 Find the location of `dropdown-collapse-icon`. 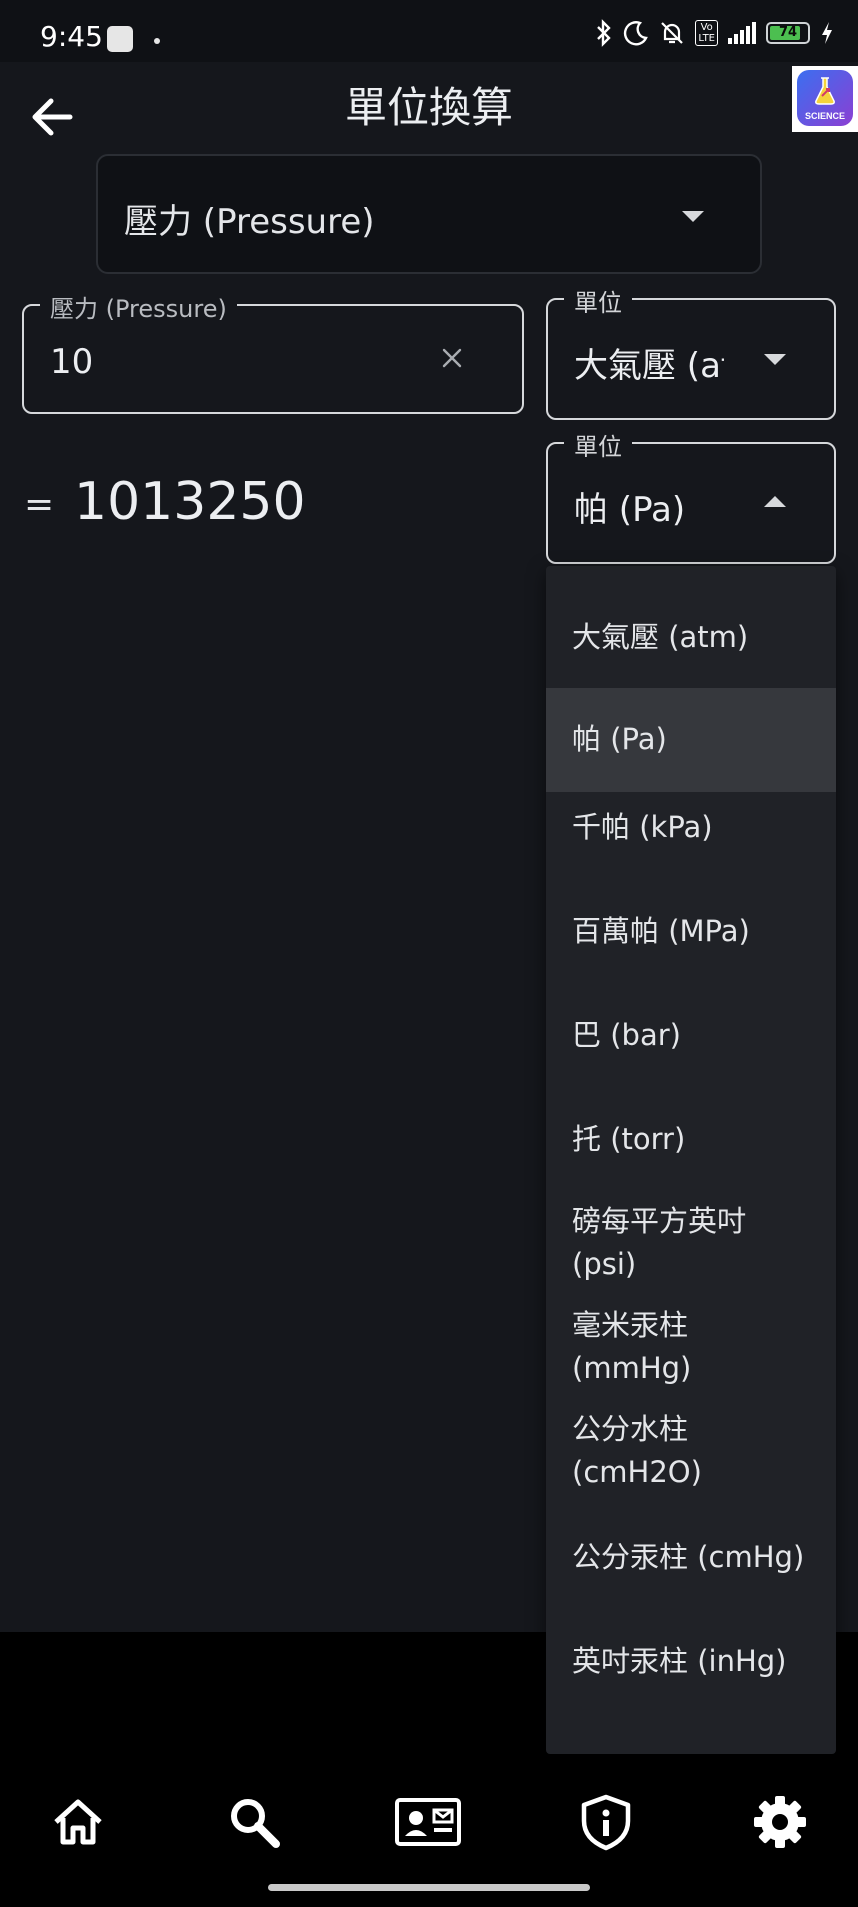

dropdown-collapse-icon is located at coordinates (775, 501).